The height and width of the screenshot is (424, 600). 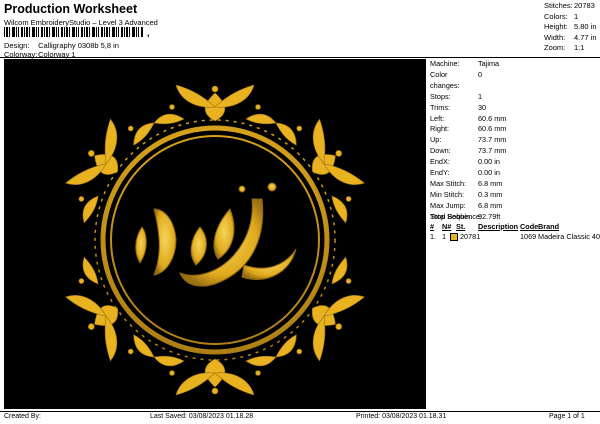 What do you see at coordinates (567, 416) in the screenshot?
I see `footer-page: Page 1 of 1` at bounding box center [567, 416].